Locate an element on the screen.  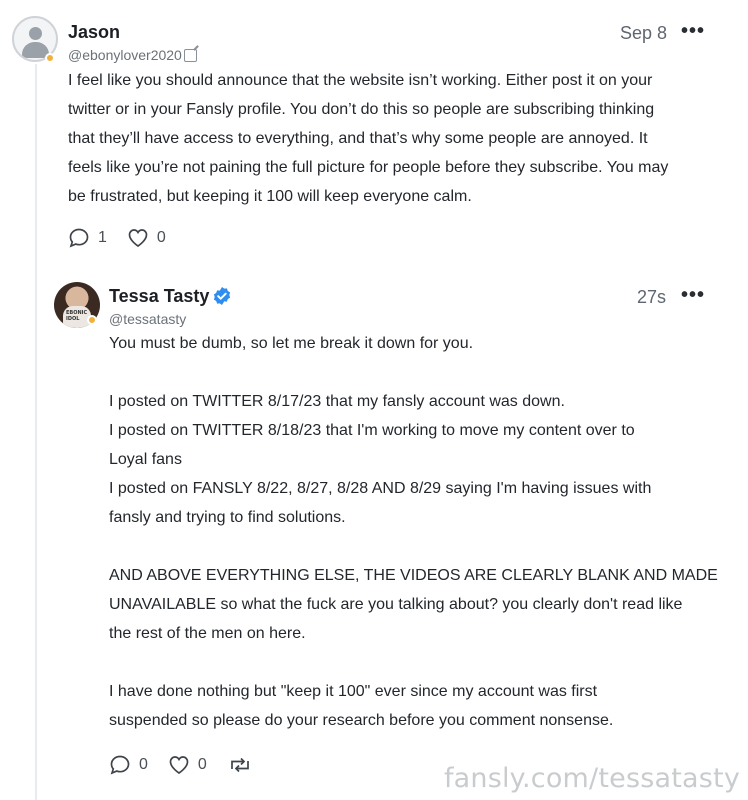
thread-line is located at coordinates (36, 432).